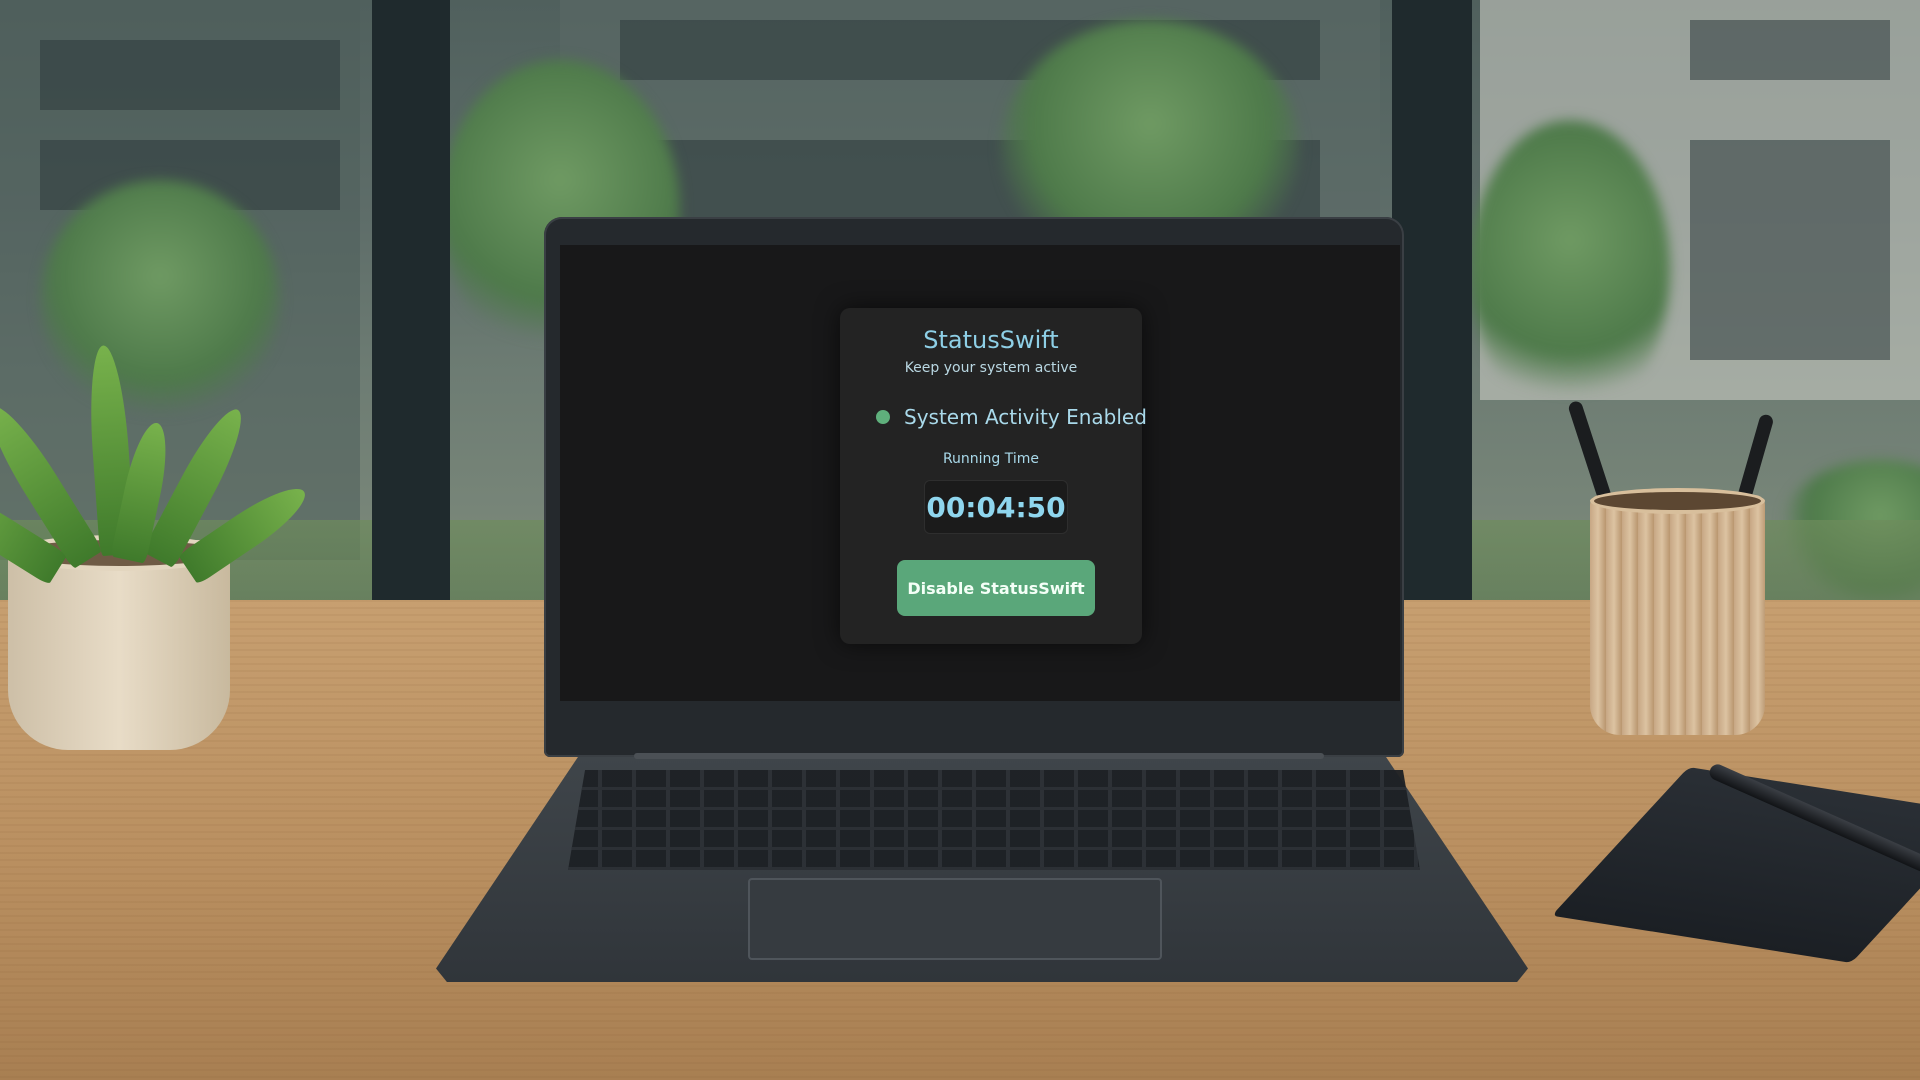  Describe the element at coordinates (991, 459) in the screenshot. I see `timer-label: Running Time` at that location.